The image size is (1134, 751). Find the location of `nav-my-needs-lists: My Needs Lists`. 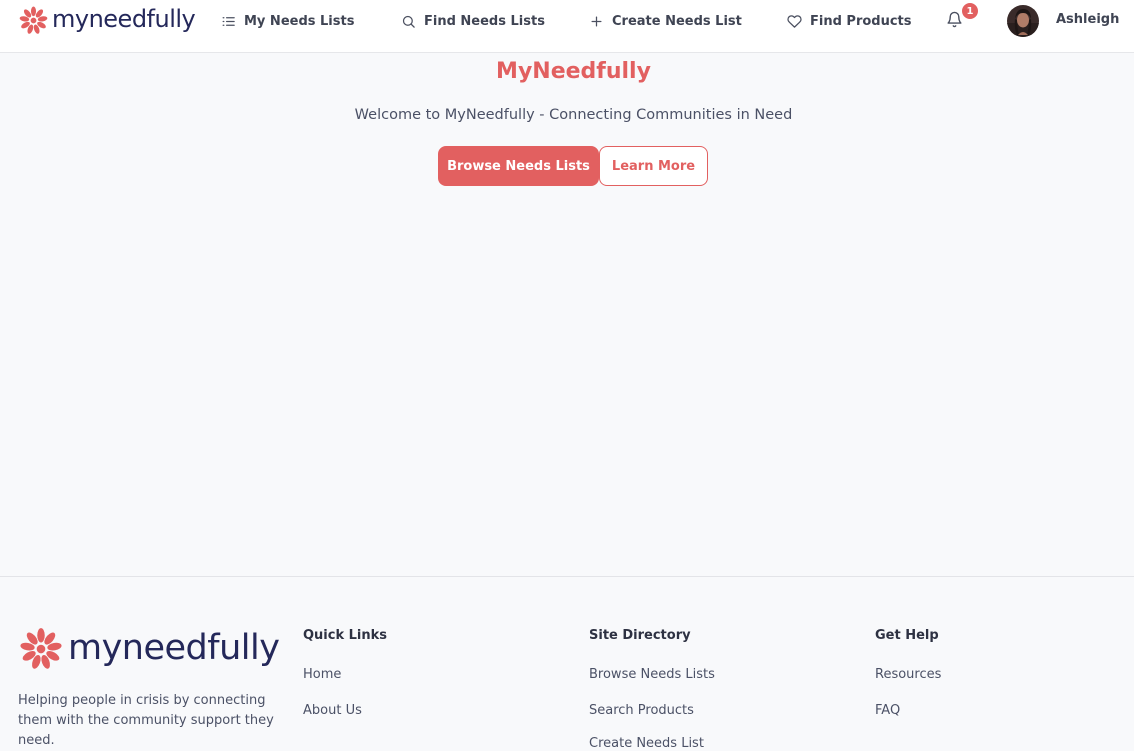

nav-my-needs-lists: My Needs Lists is located at coordinates (287, 21).